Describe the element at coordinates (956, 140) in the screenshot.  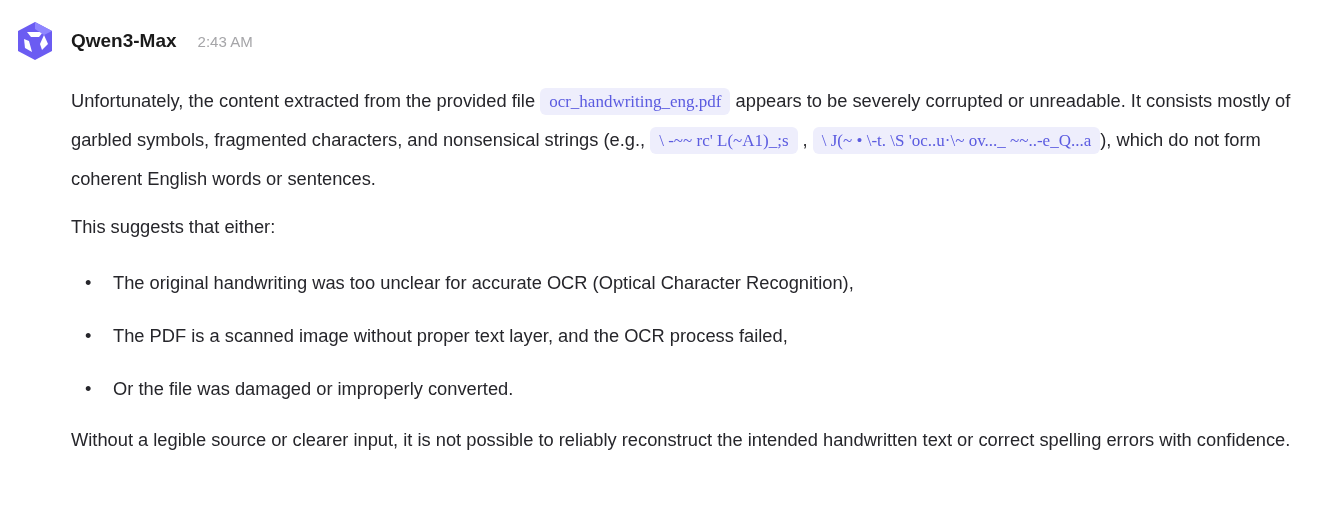
I see `inline-code: \ J(~ • \-t. \S 'oc..u·\~ ov..._ ~~..-e_Q...a` at that location.